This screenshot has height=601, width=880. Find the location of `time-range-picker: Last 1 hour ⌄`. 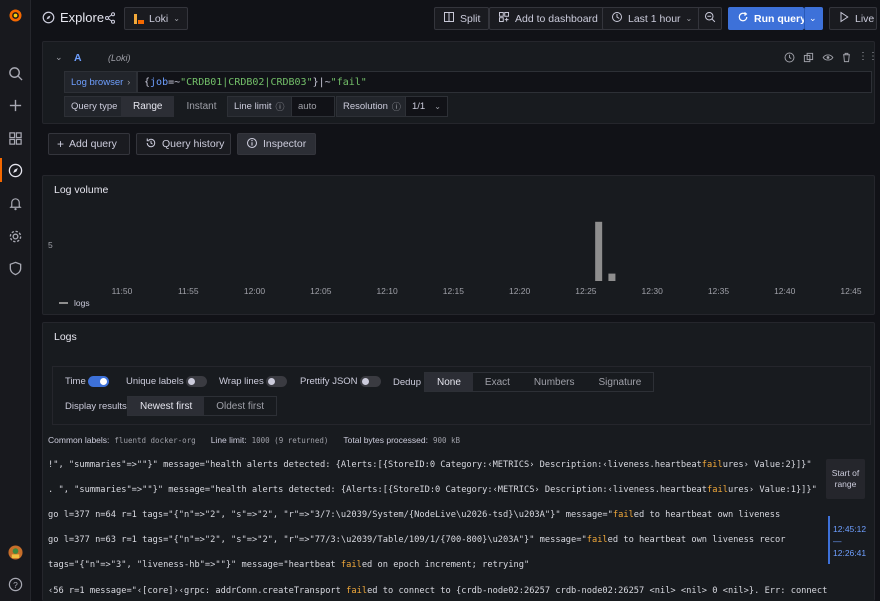

time-range-picker: Last 1 hour ⌄ is located at coordinates (652, 18).